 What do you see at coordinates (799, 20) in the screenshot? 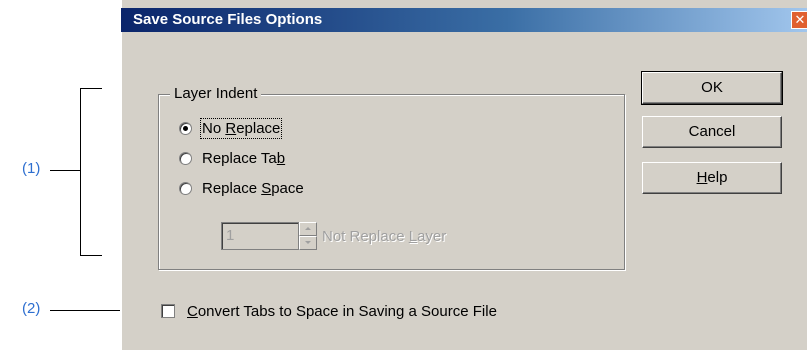
I see `close-icon: ✕` at bounding box center [799, 20].